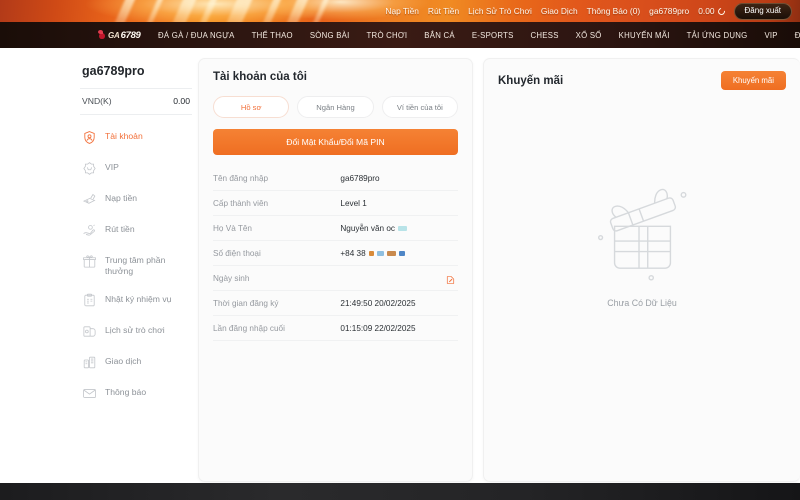  Describe the element at coordinates (360, 178) in the screenshot. I see `row-value: ga6789pro` at that location.